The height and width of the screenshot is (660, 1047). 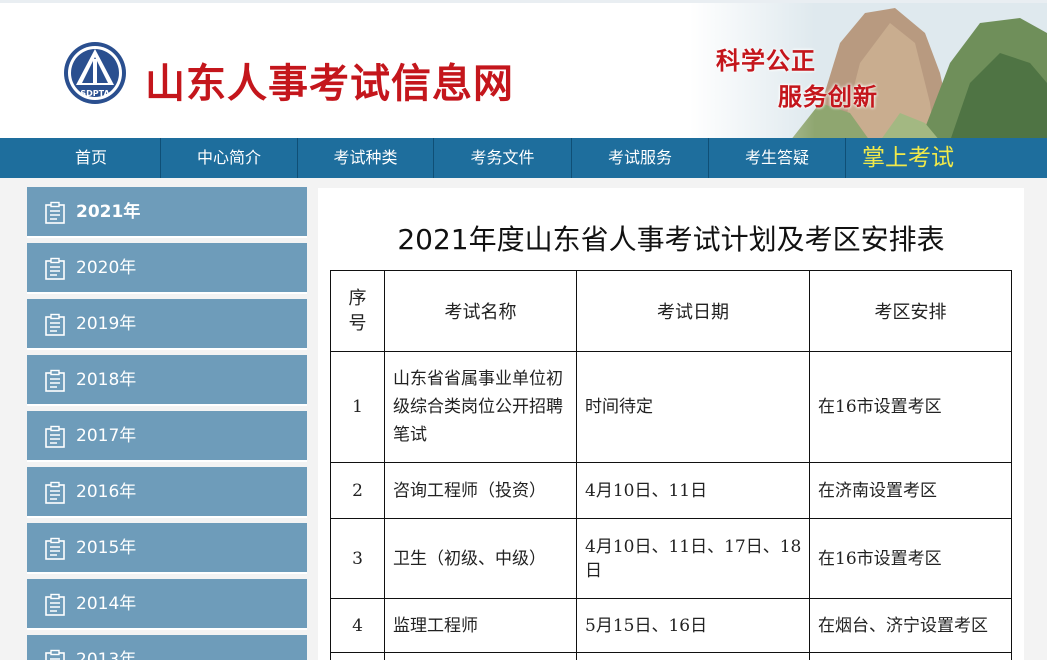 I want to click on sidebar-item-2017: 2017年, so click(x=167, y=436).